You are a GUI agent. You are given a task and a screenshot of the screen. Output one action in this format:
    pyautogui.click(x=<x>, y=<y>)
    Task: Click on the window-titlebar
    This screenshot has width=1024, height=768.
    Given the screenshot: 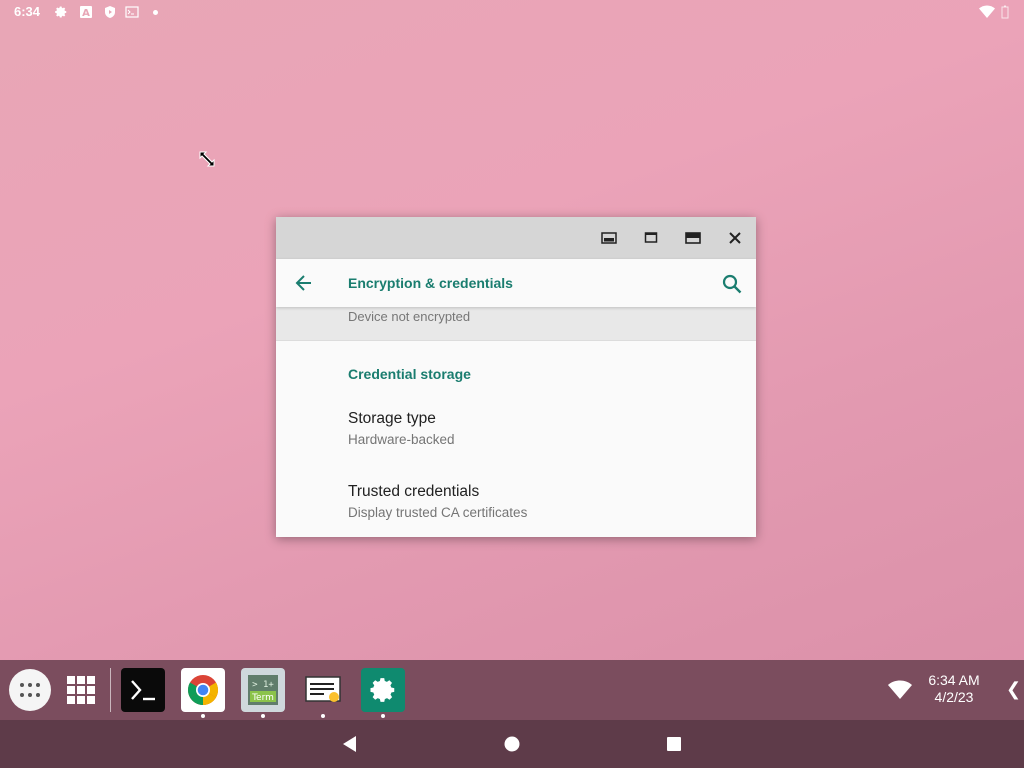 What is the action you would take?
    pyautogui.click(x=516, y=238)
    